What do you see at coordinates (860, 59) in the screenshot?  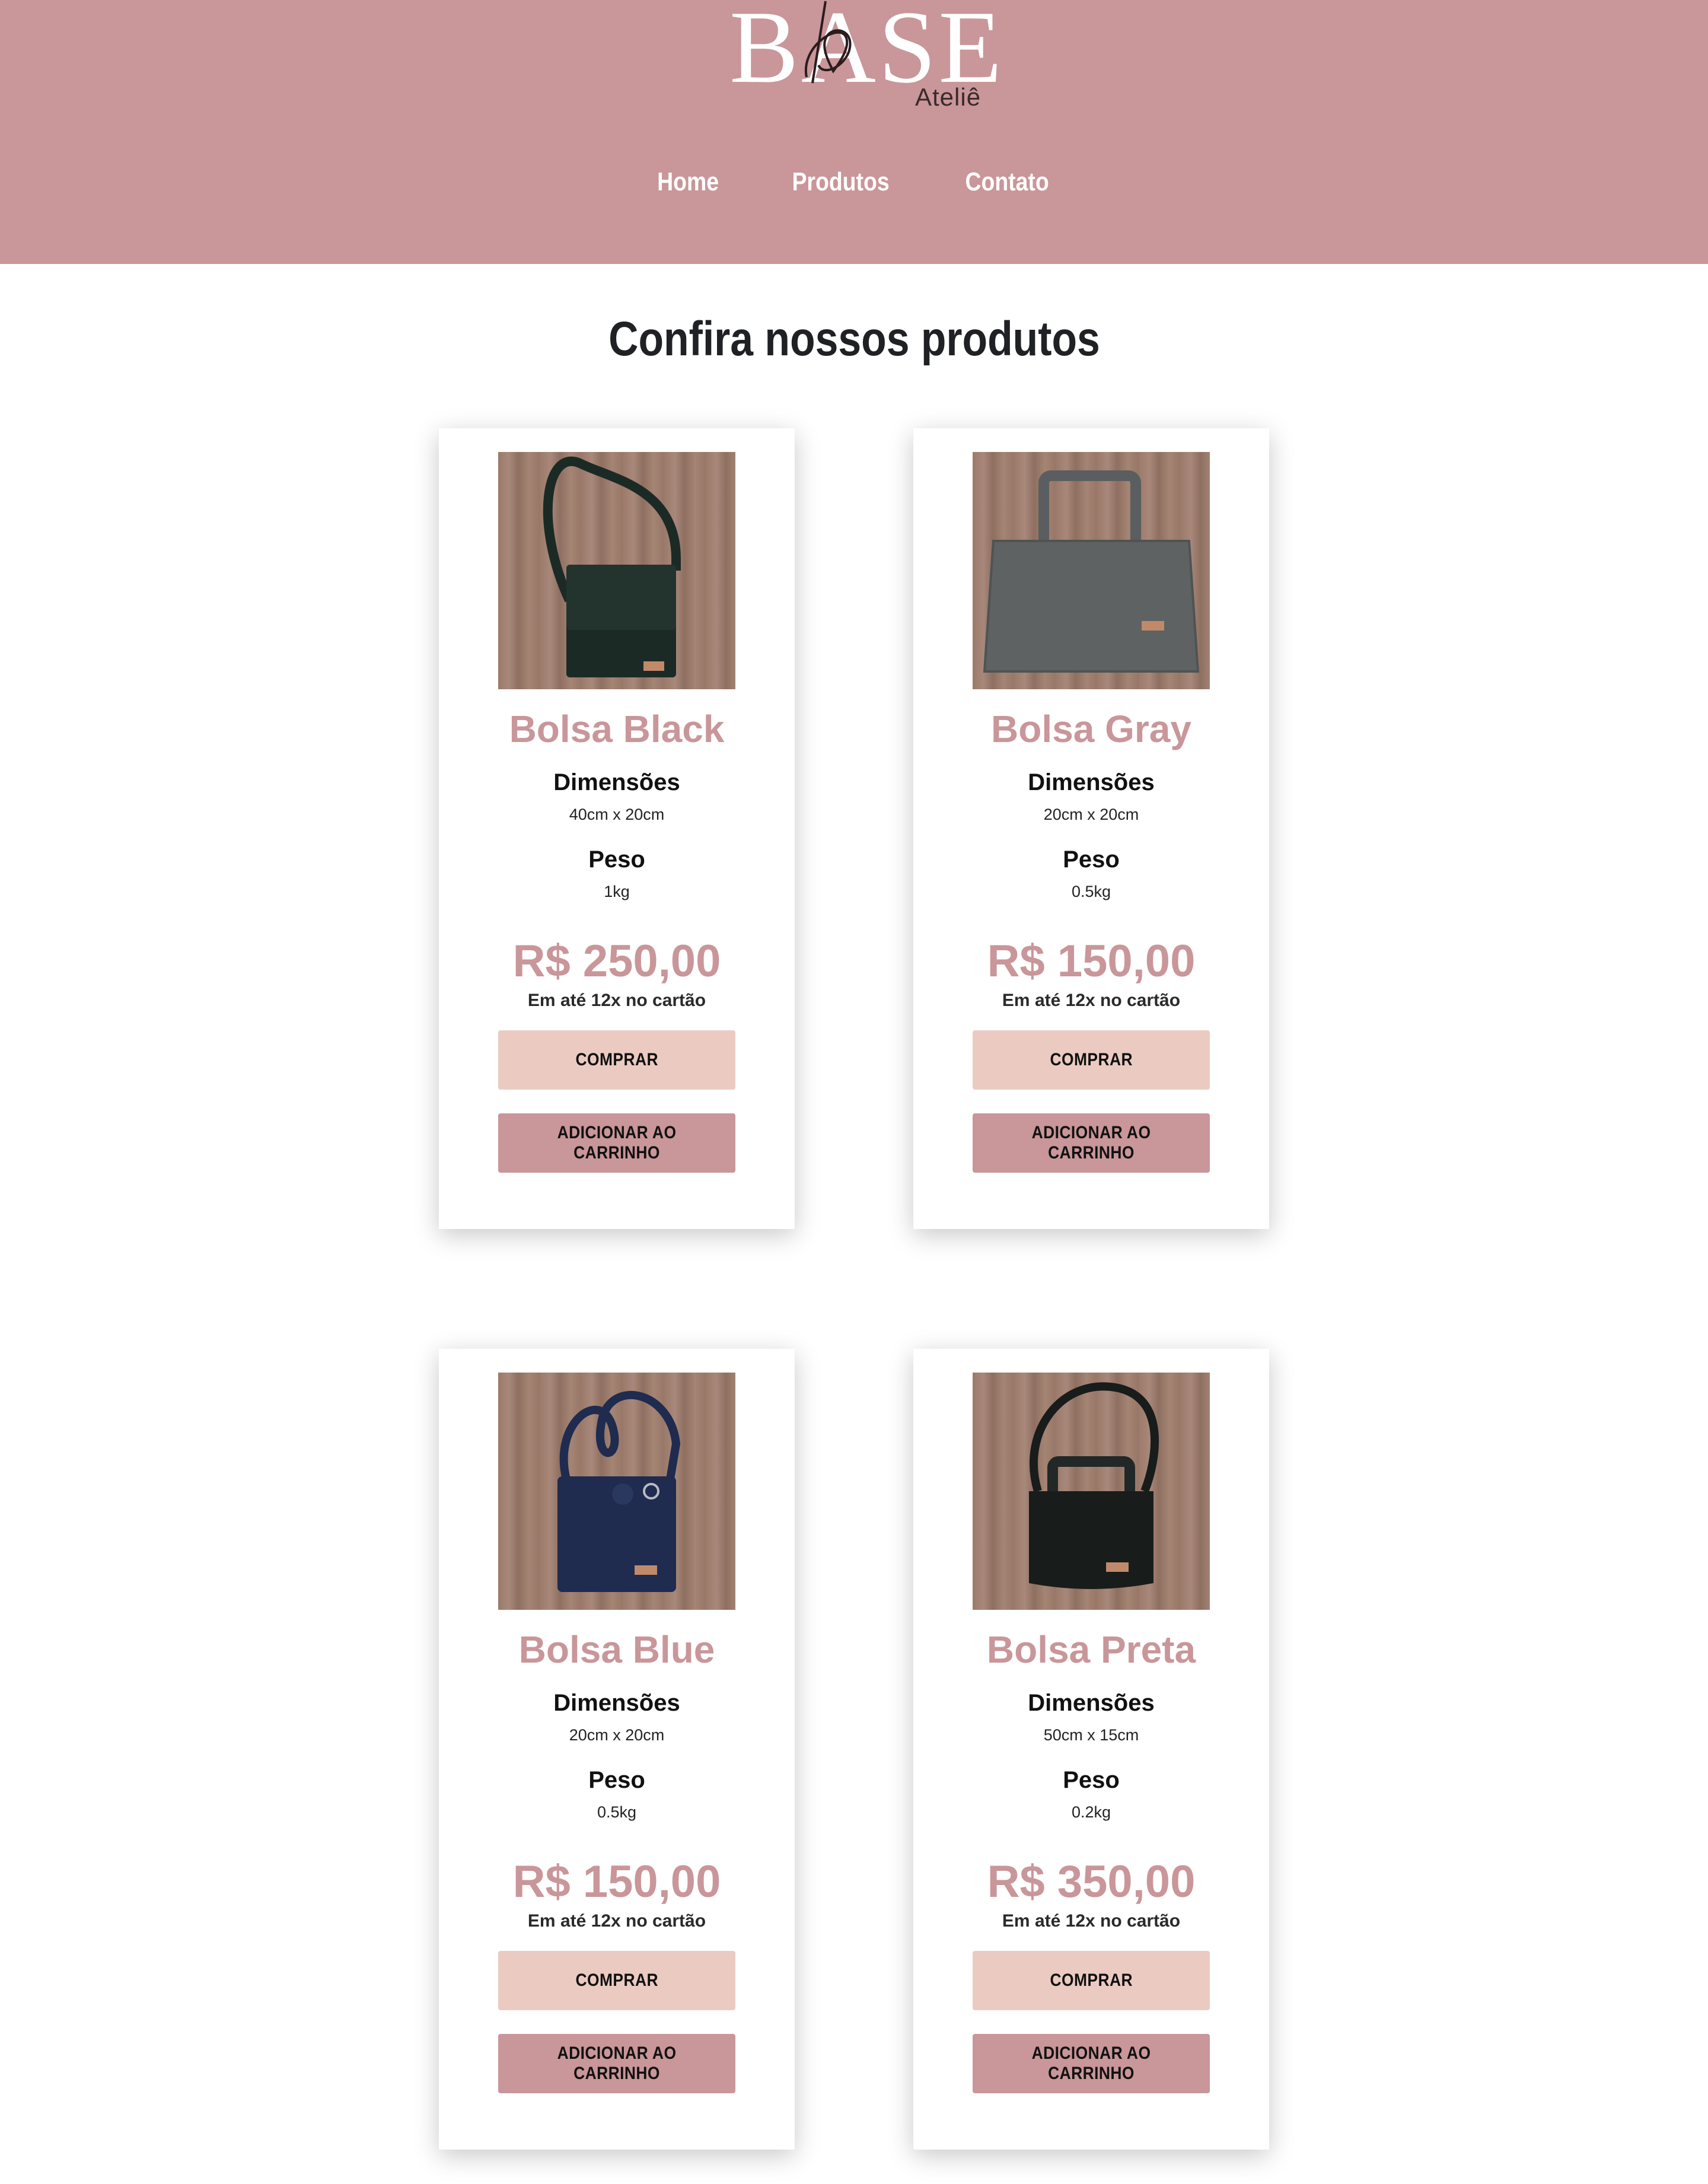 I see `brand-logo: BASE Ateliê` at bounding box center [860, 59].